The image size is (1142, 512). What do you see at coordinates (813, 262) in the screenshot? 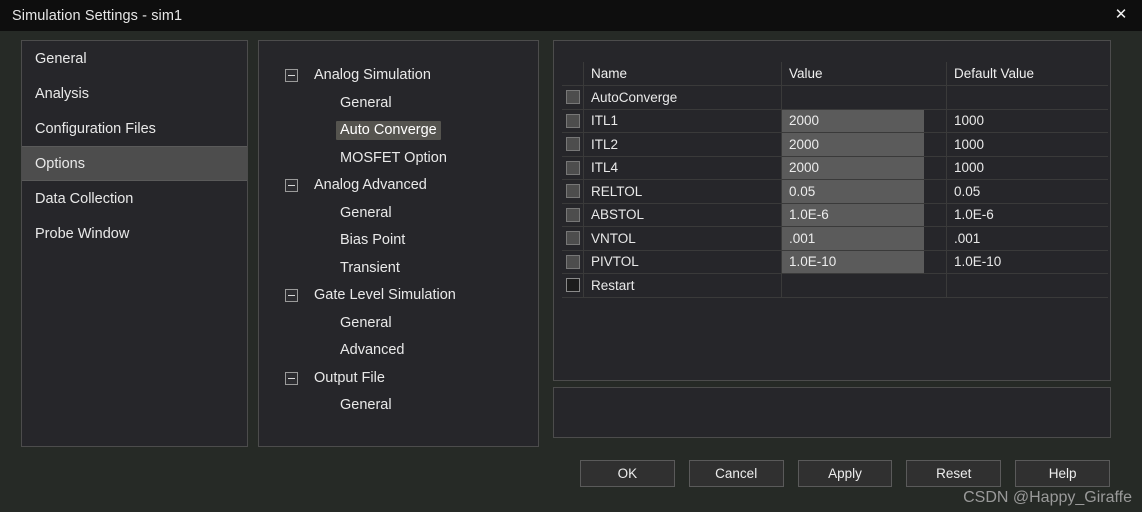
I see `cell-value-text: 1.0E-10` at bounding box center [813, 262].